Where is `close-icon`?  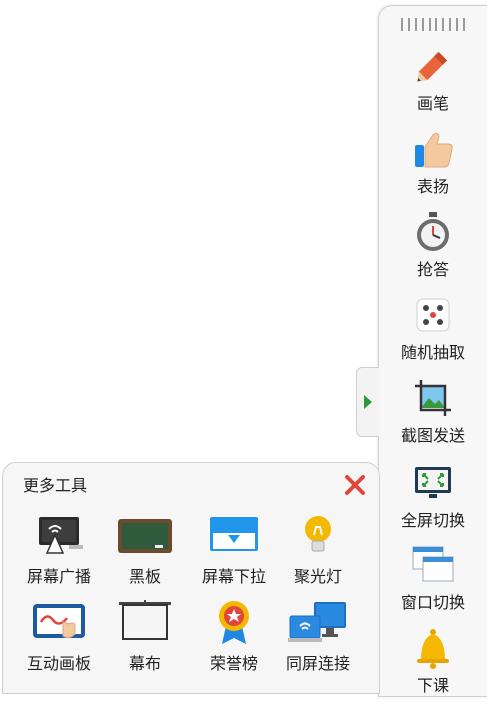 close-icon is located at coordinates (355, 485).